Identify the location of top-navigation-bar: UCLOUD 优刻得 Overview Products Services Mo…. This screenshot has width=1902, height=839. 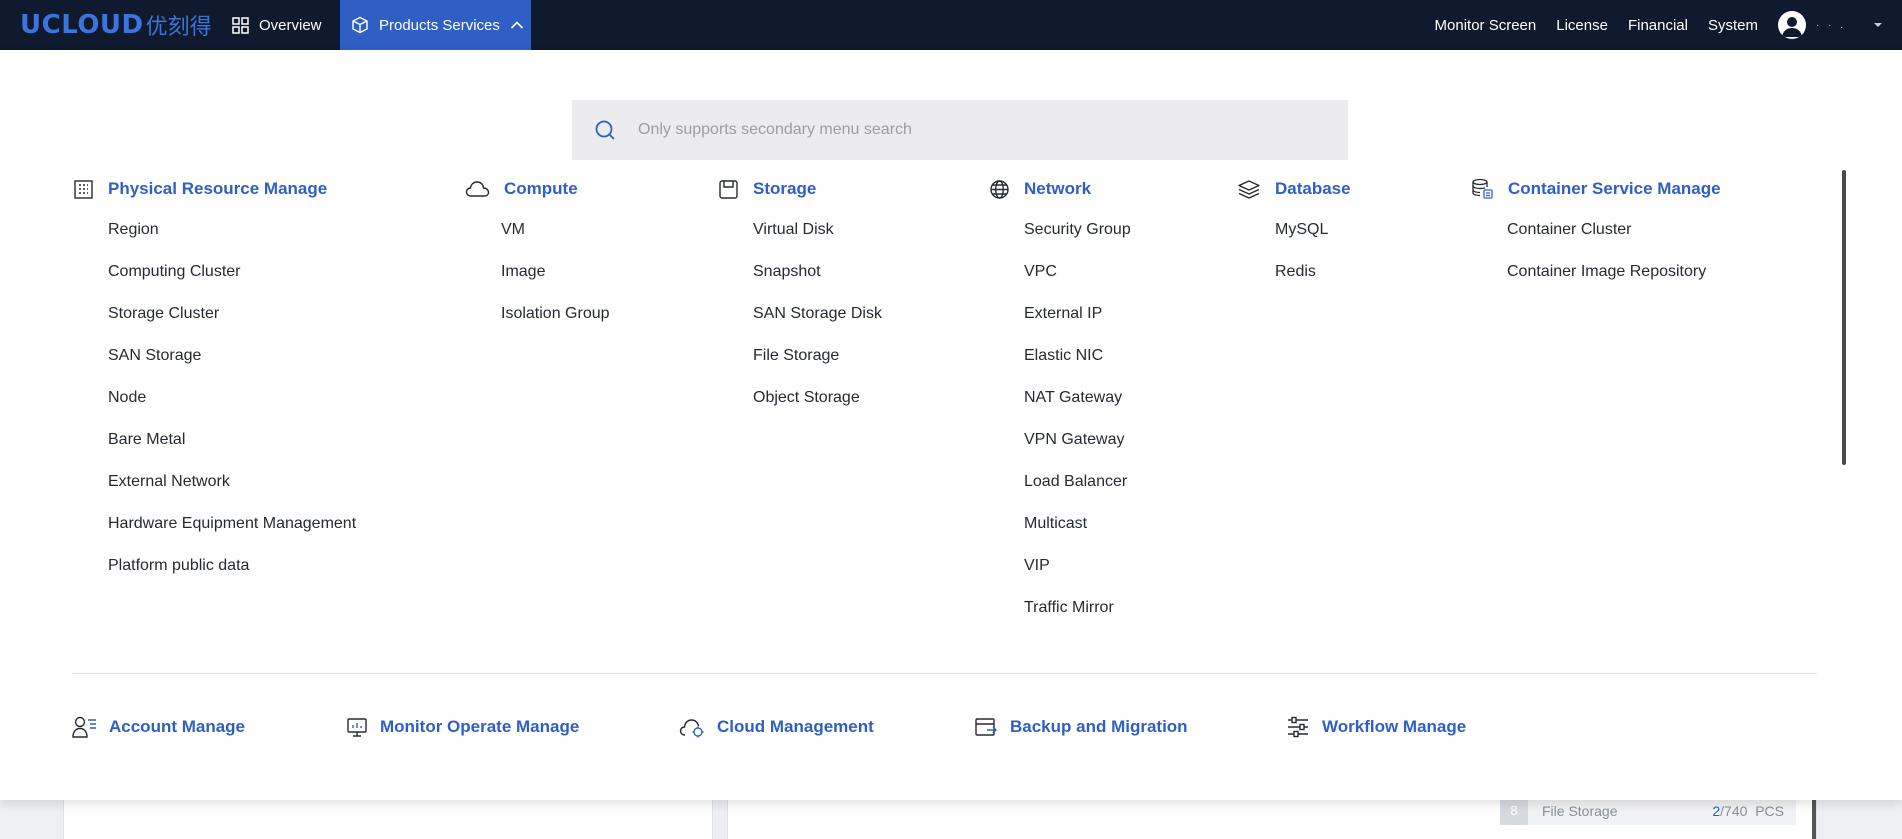
(951, 25).